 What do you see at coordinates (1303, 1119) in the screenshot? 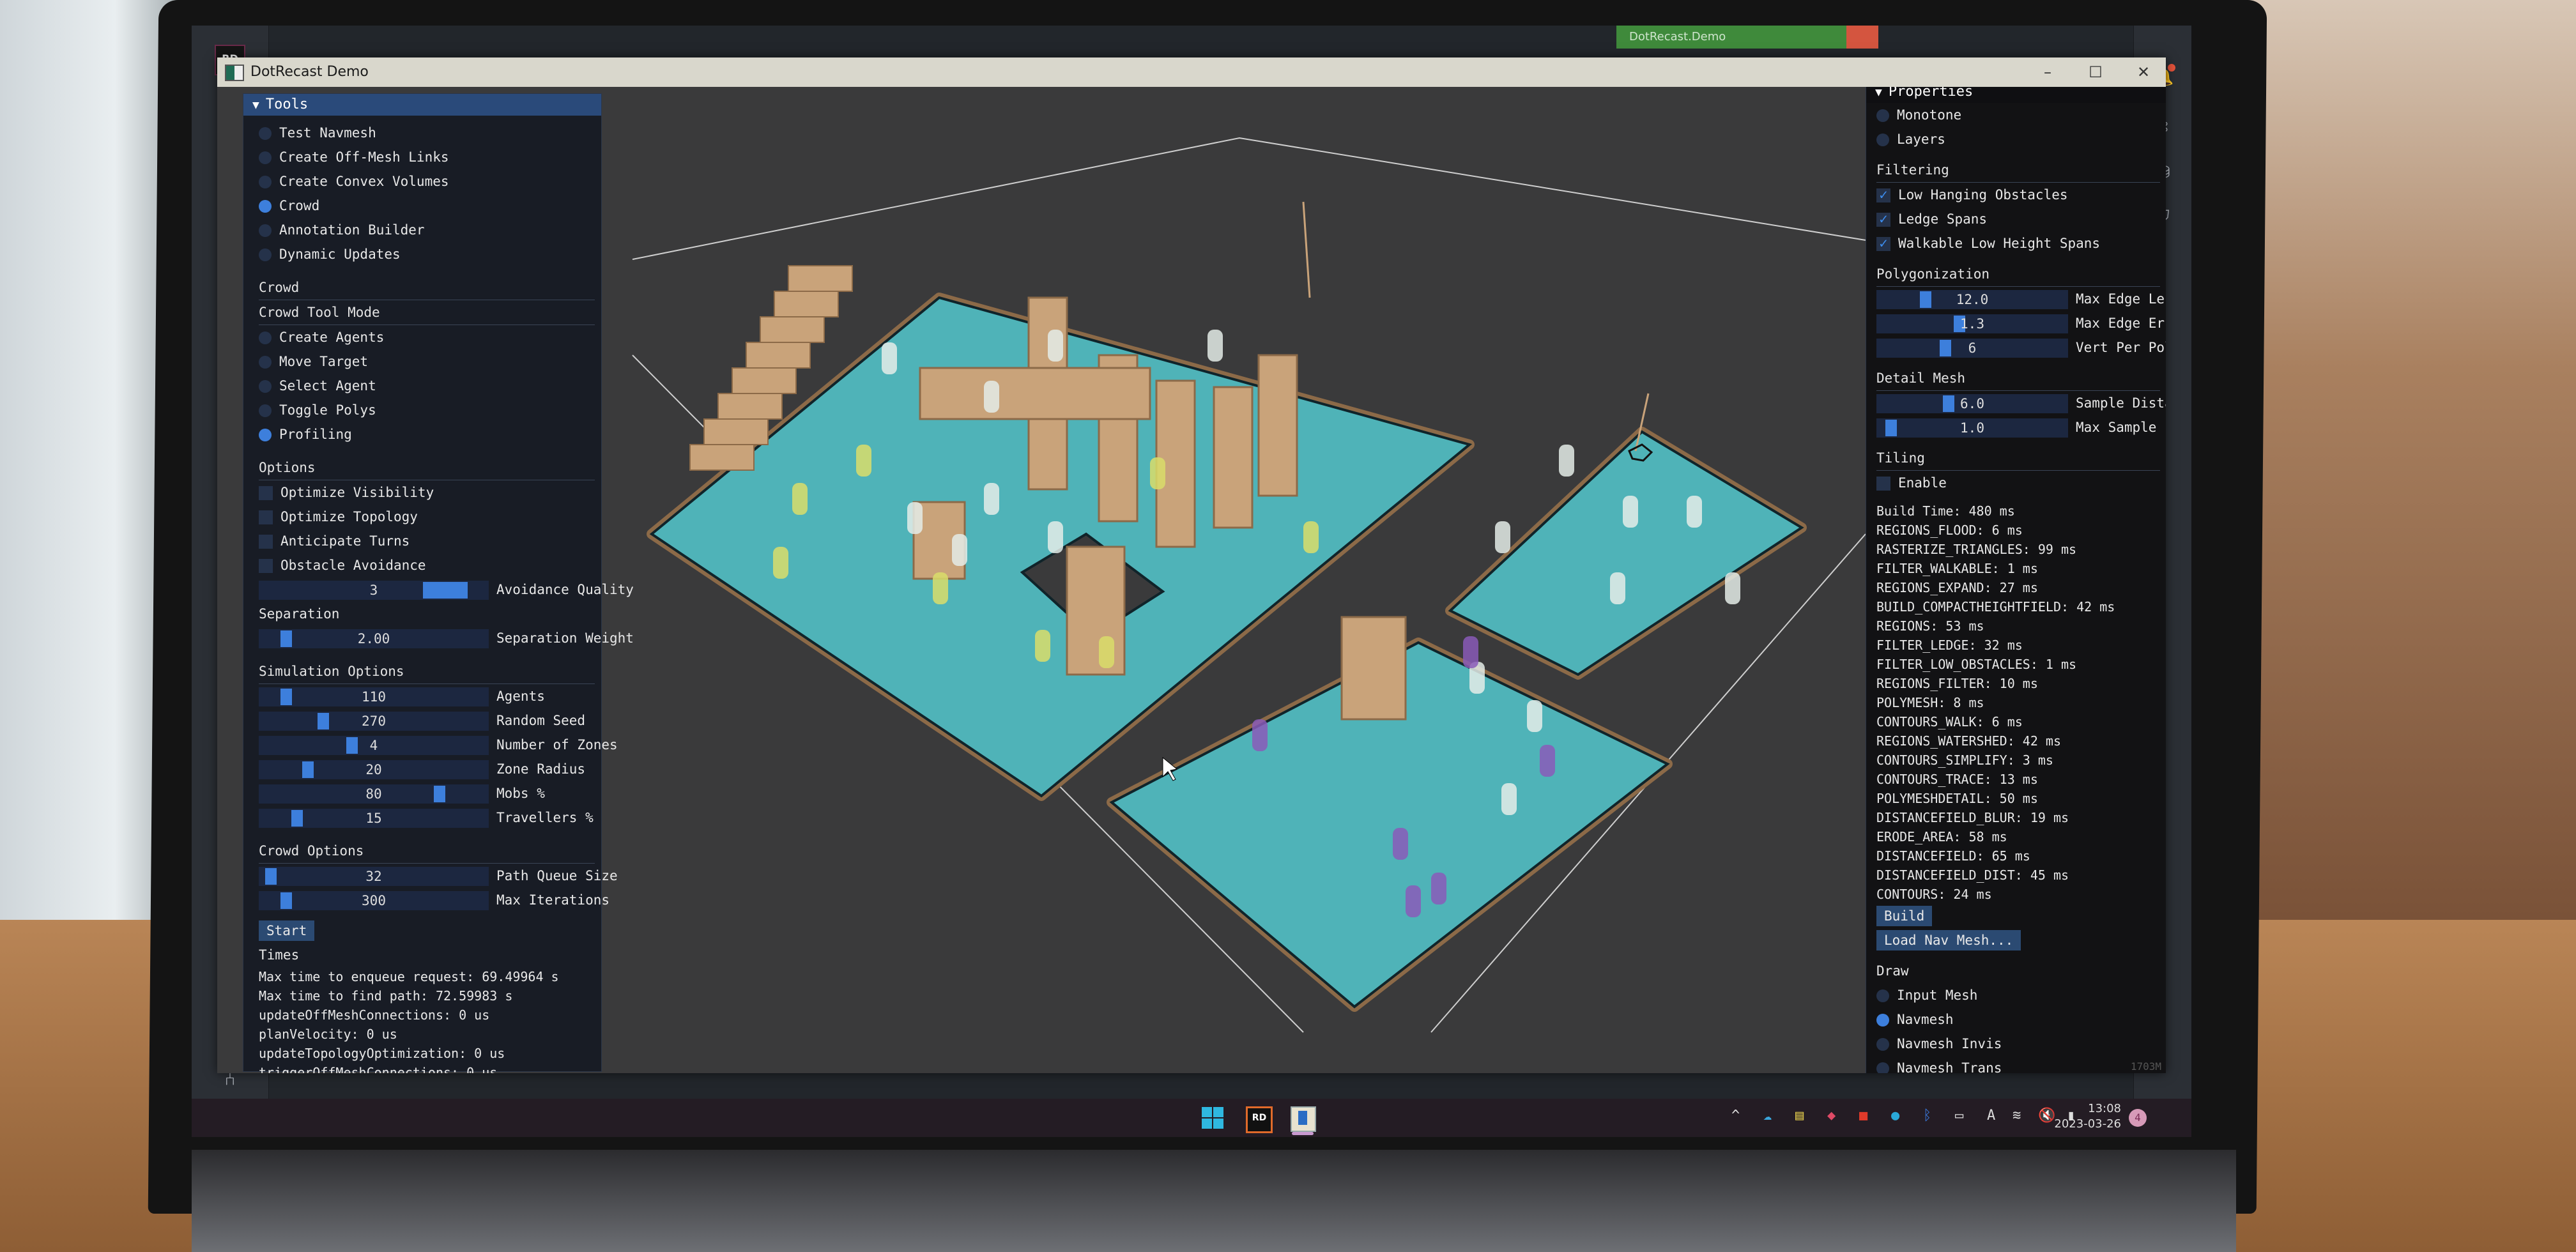
I see `dotrecast-demo-icon` at bounding box center [1303, 1119].